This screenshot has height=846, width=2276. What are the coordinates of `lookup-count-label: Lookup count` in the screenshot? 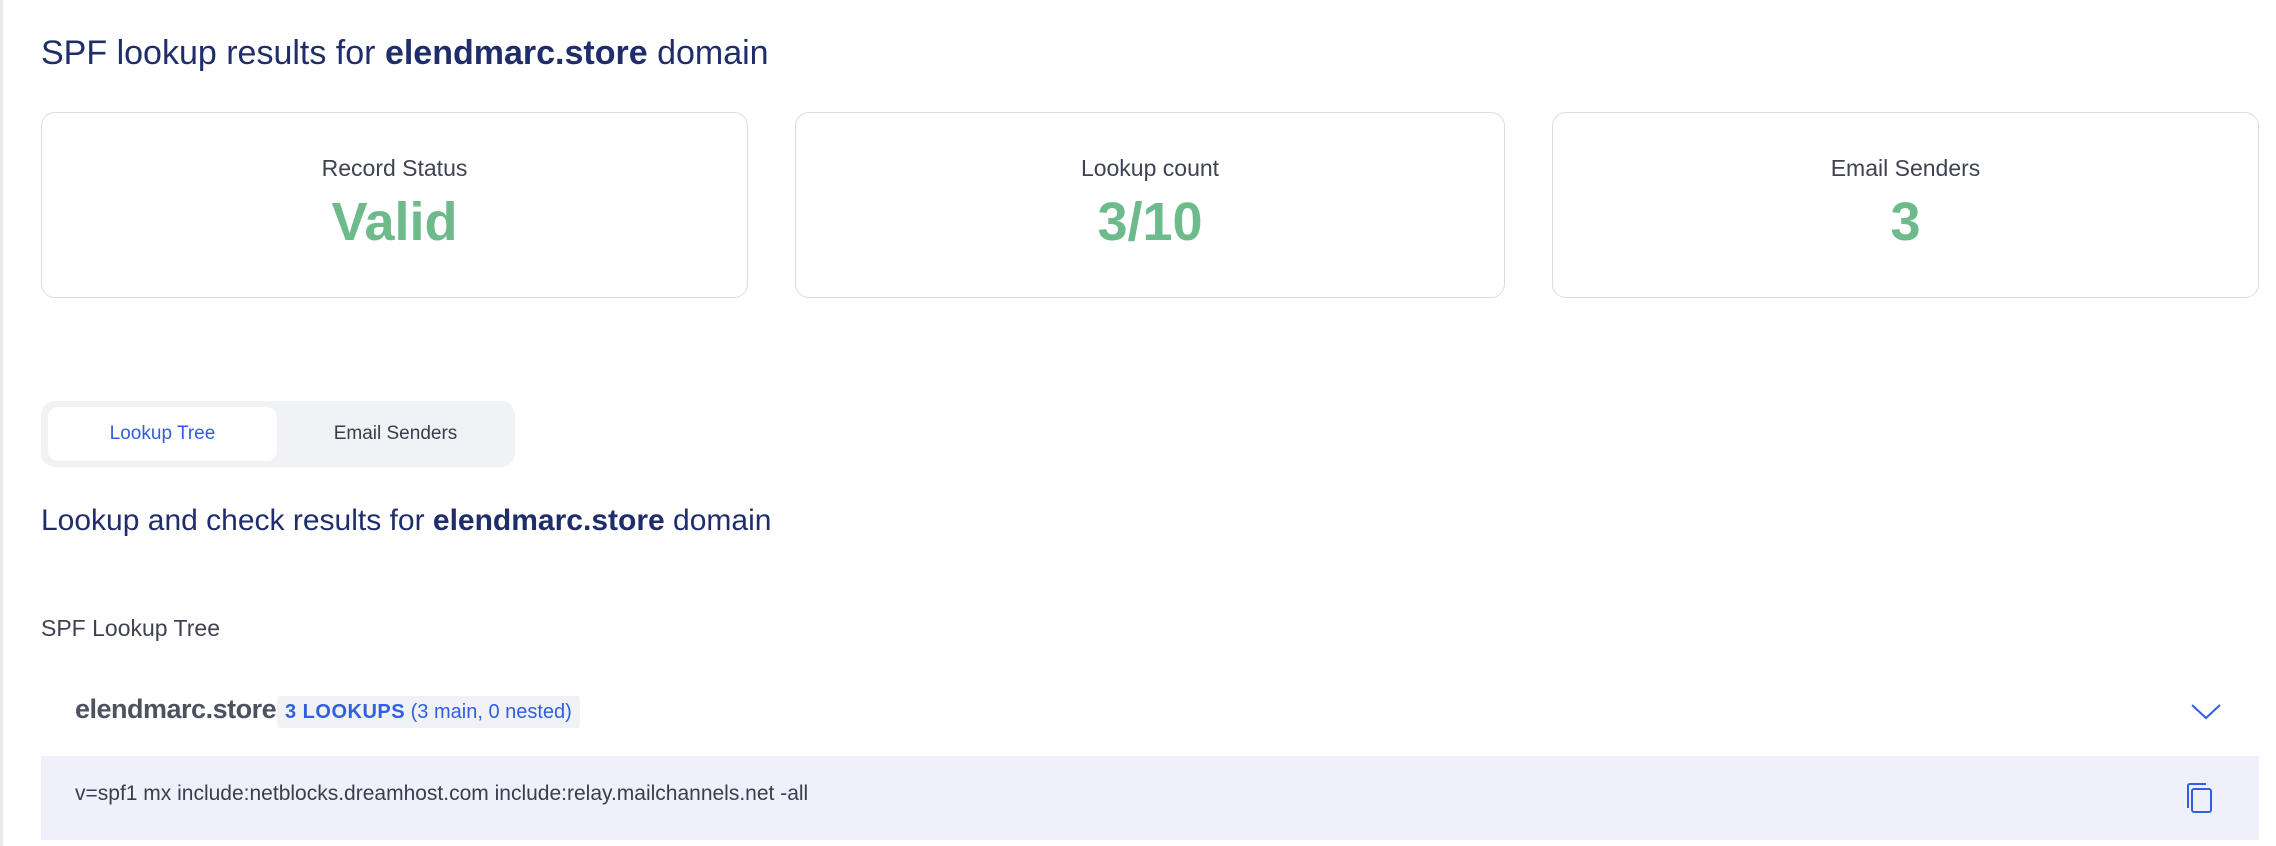 It's located at (1150, 168).